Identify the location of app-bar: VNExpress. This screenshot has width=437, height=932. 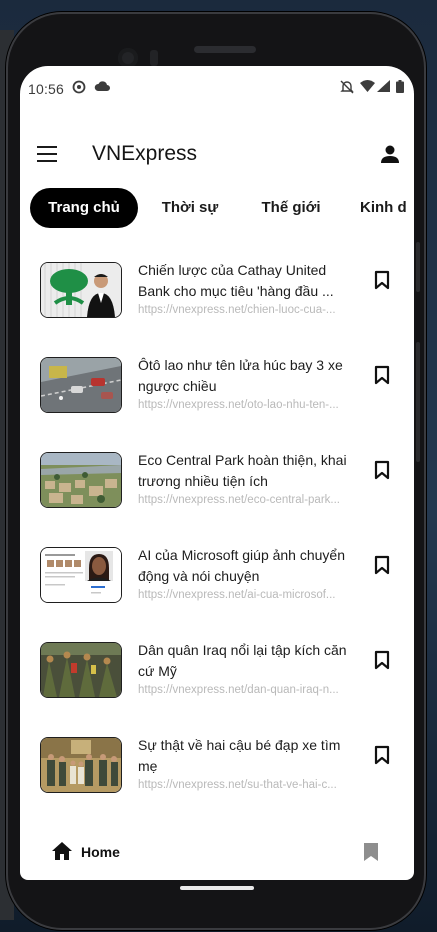
(217, 156).